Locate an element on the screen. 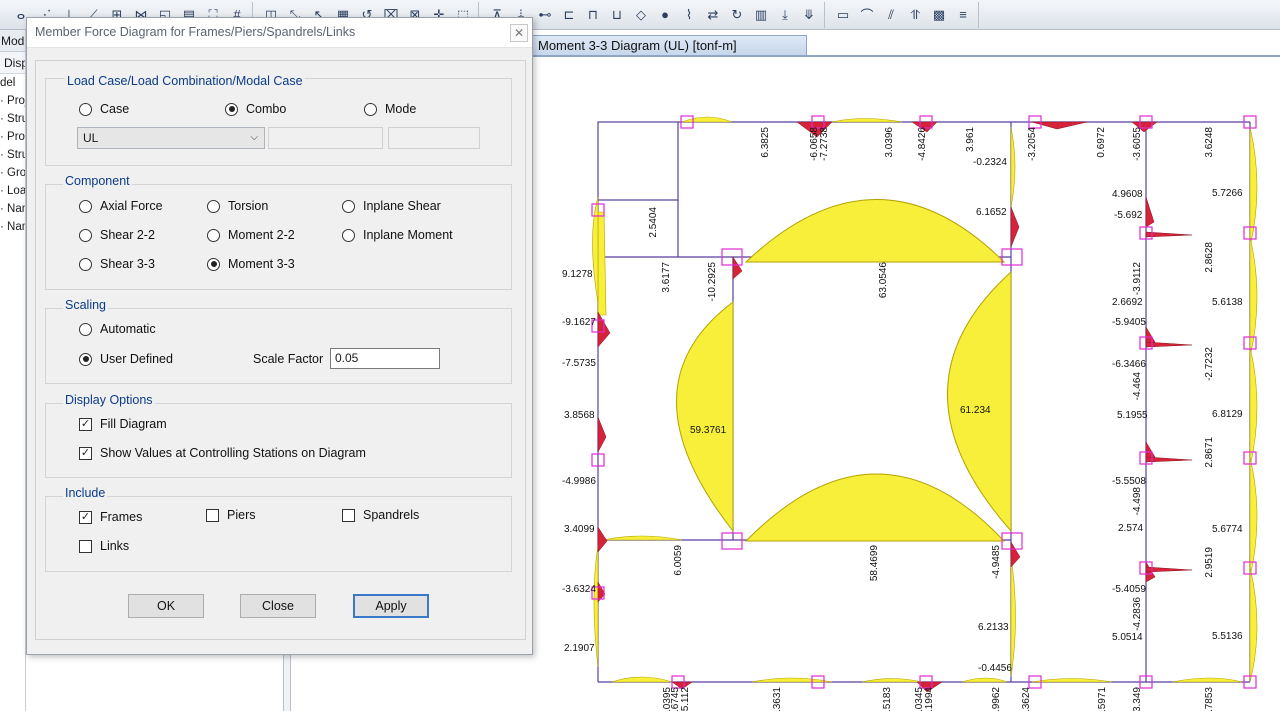  radio-shear-3-3: Shear 3-3 is located at coordinates (117, 264).